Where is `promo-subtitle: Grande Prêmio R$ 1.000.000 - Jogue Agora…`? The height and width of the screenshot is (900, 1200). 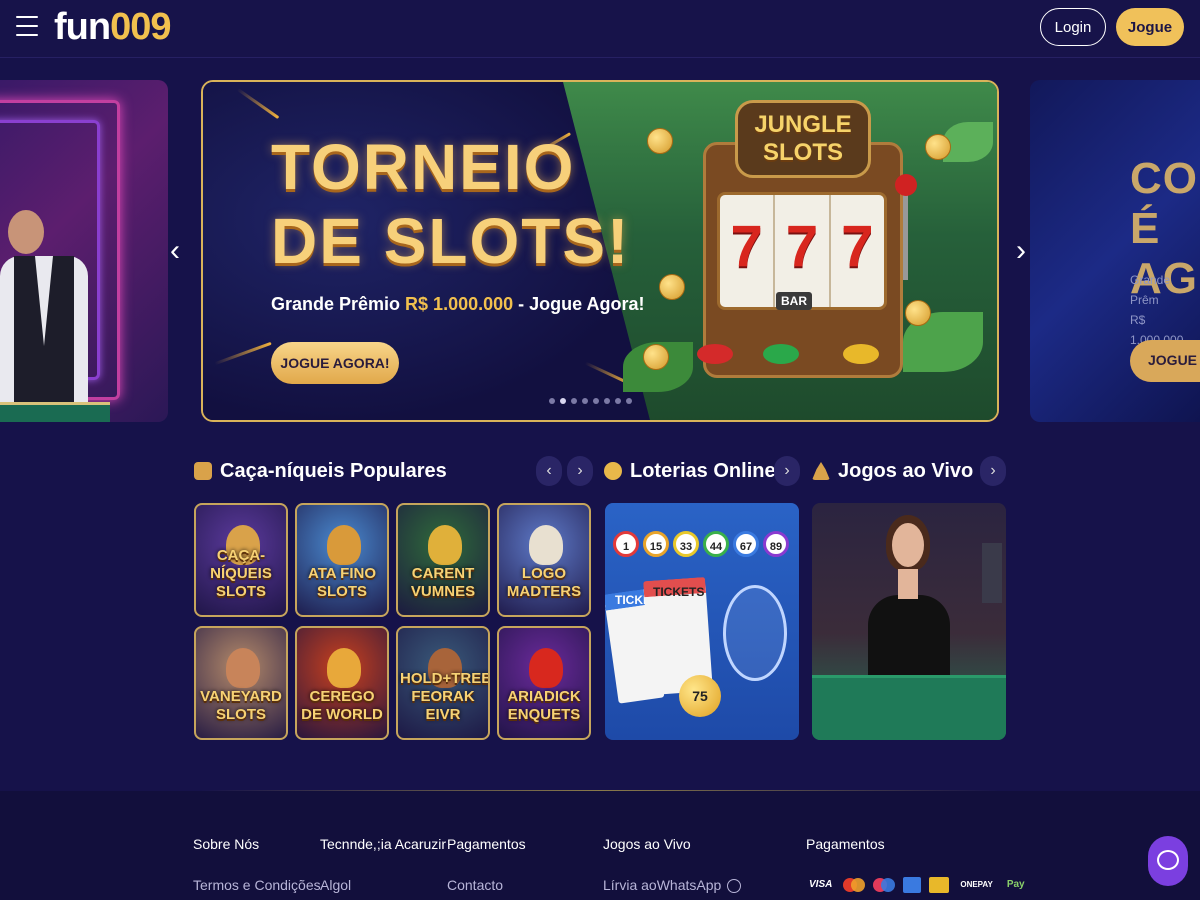 promo-subtitle: Grande Prêmio R$ 1.000.000 - Jogue Agora… is located at coordinates (458, 304).